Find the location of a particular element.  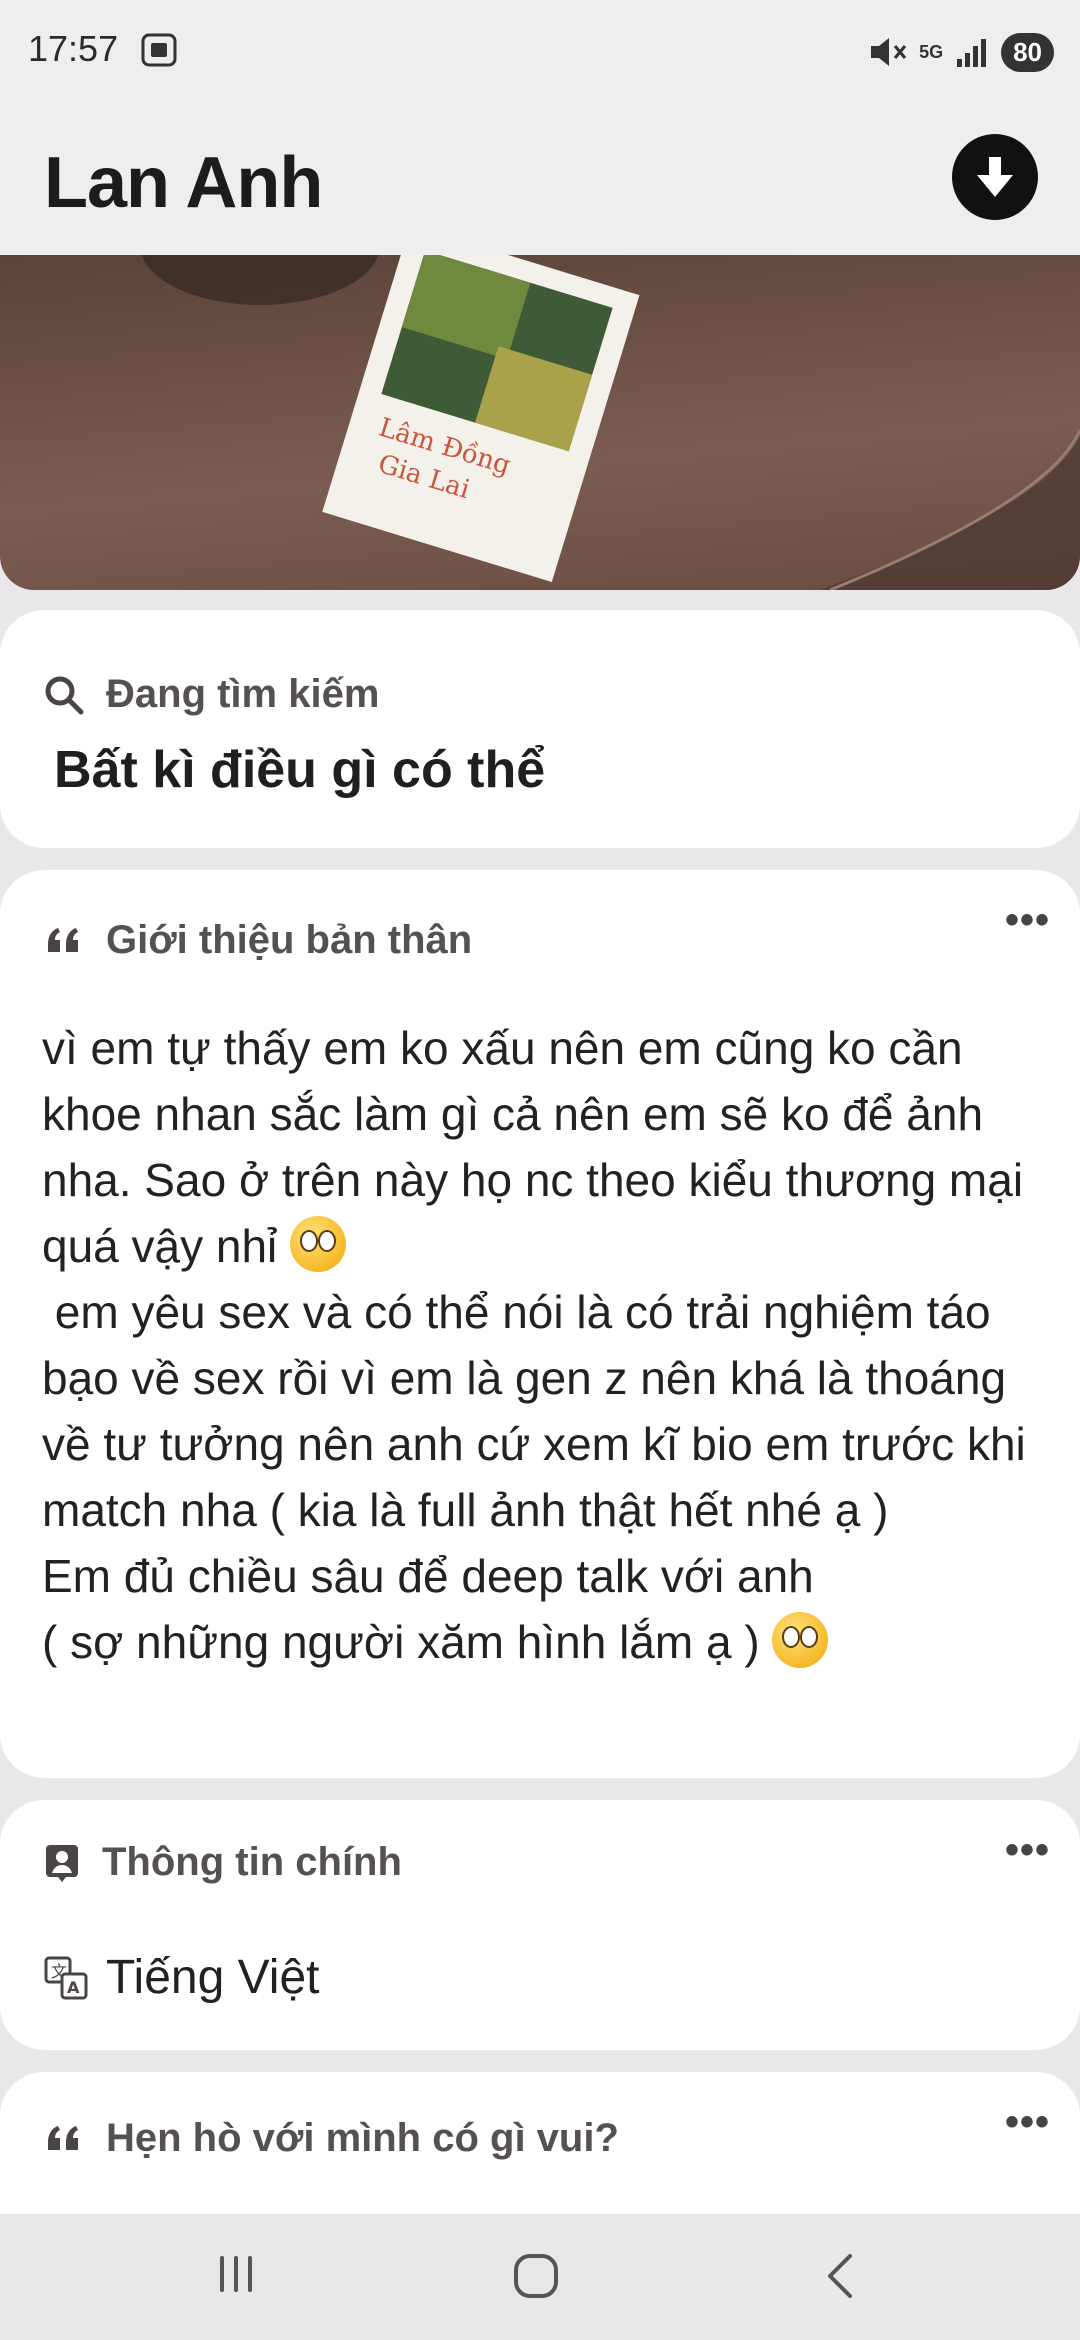

translate-icon: 文 A is located at coordinates (66, 1977).